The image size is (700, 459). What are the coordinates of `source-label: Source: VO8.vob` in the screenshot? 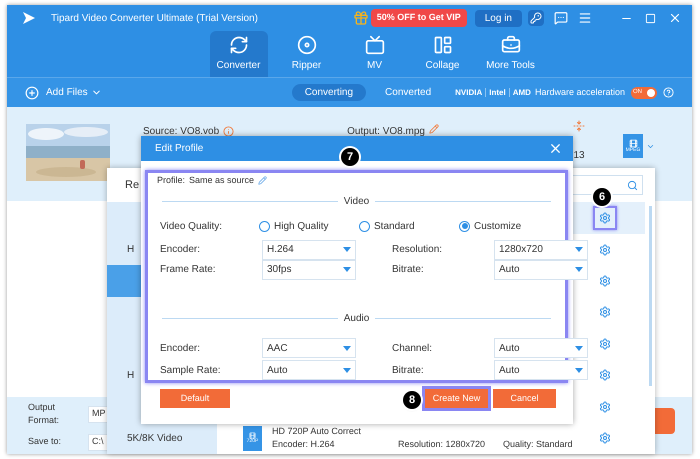 It's located at (181, 132).